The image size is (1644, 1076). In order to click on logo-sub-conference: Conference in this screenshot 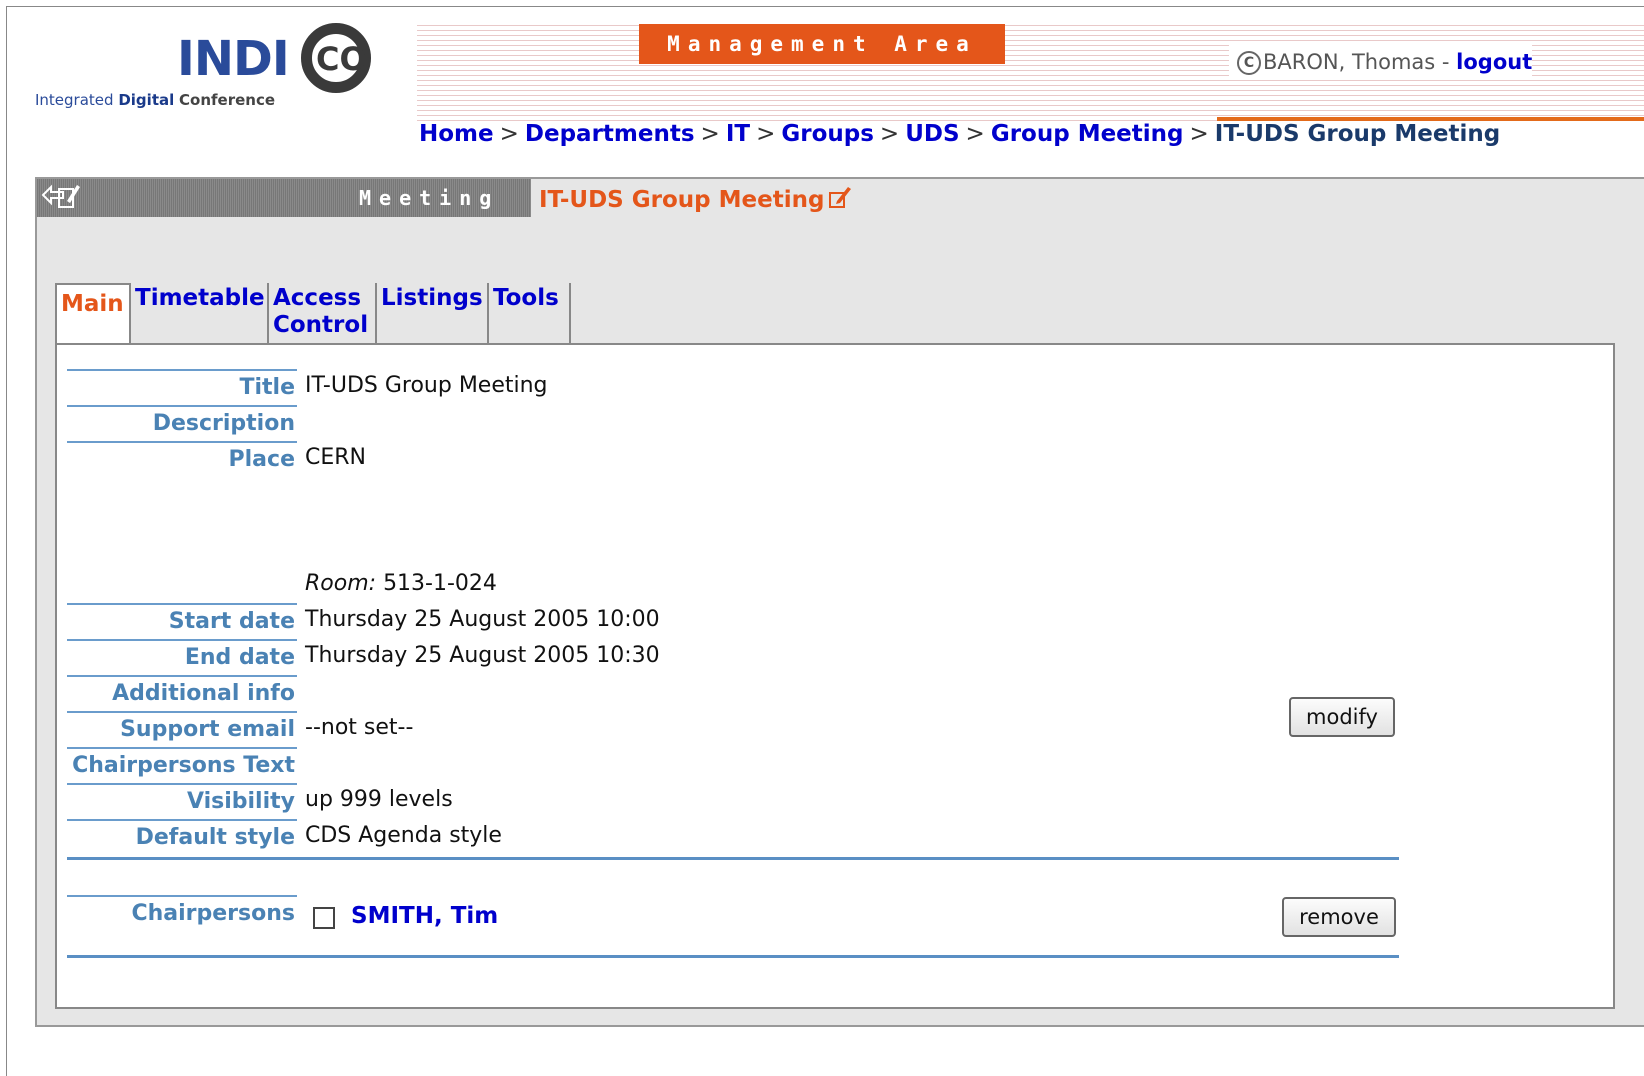, I will do `click(227, 100)`.